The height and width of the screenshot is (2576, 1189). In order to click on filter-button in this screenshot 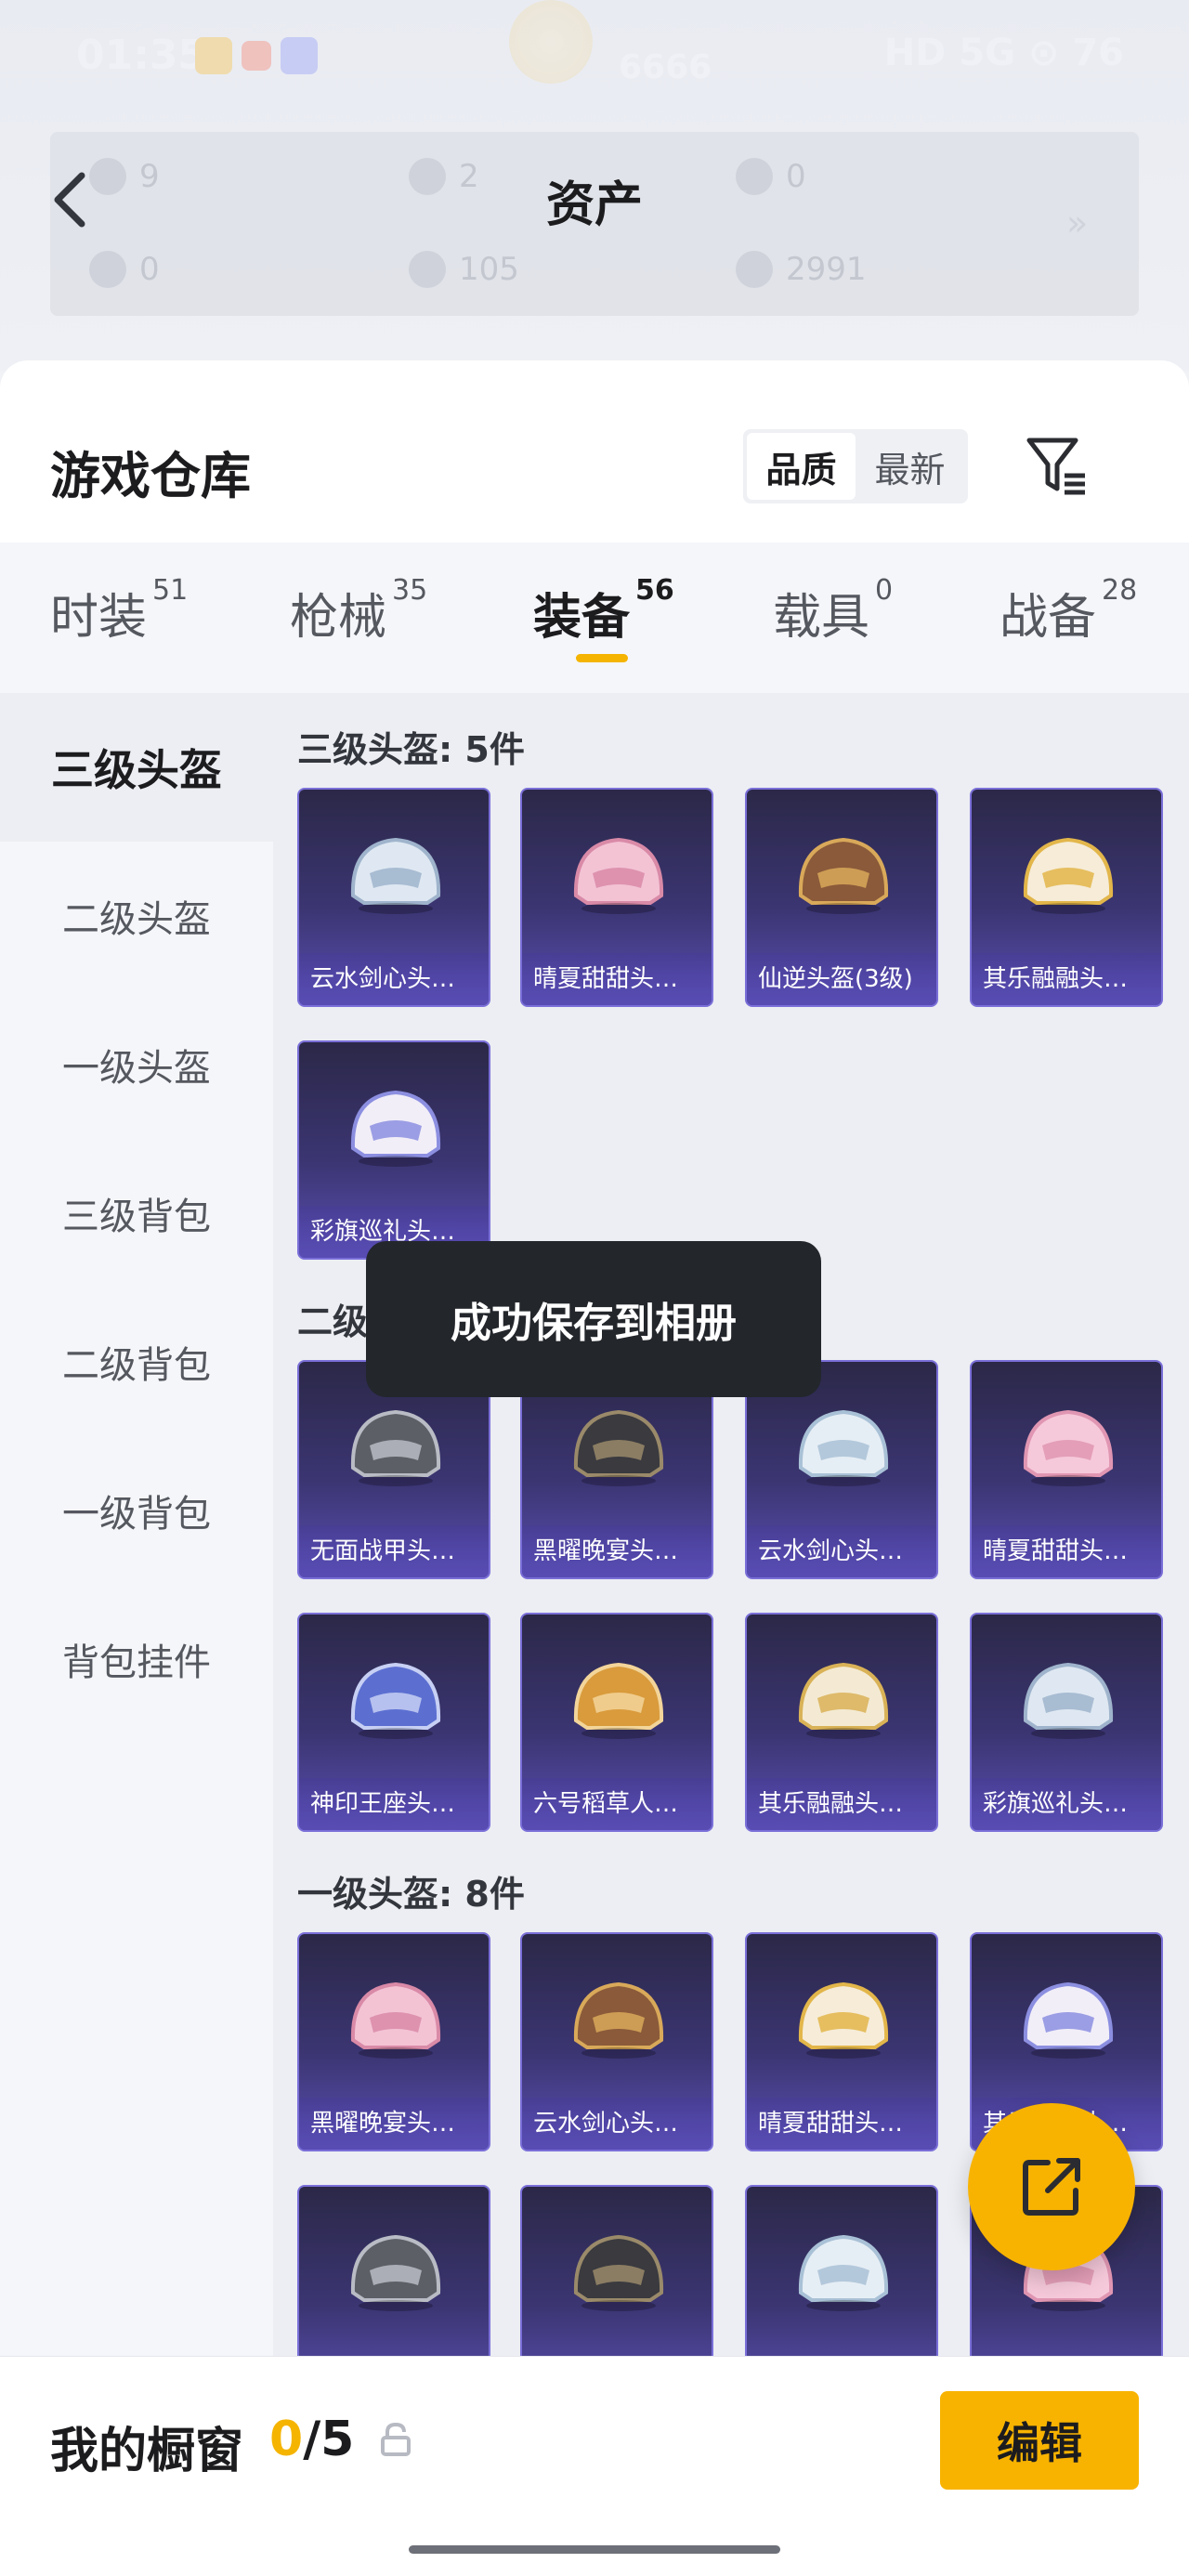, I will do `click(1057, 467)`.